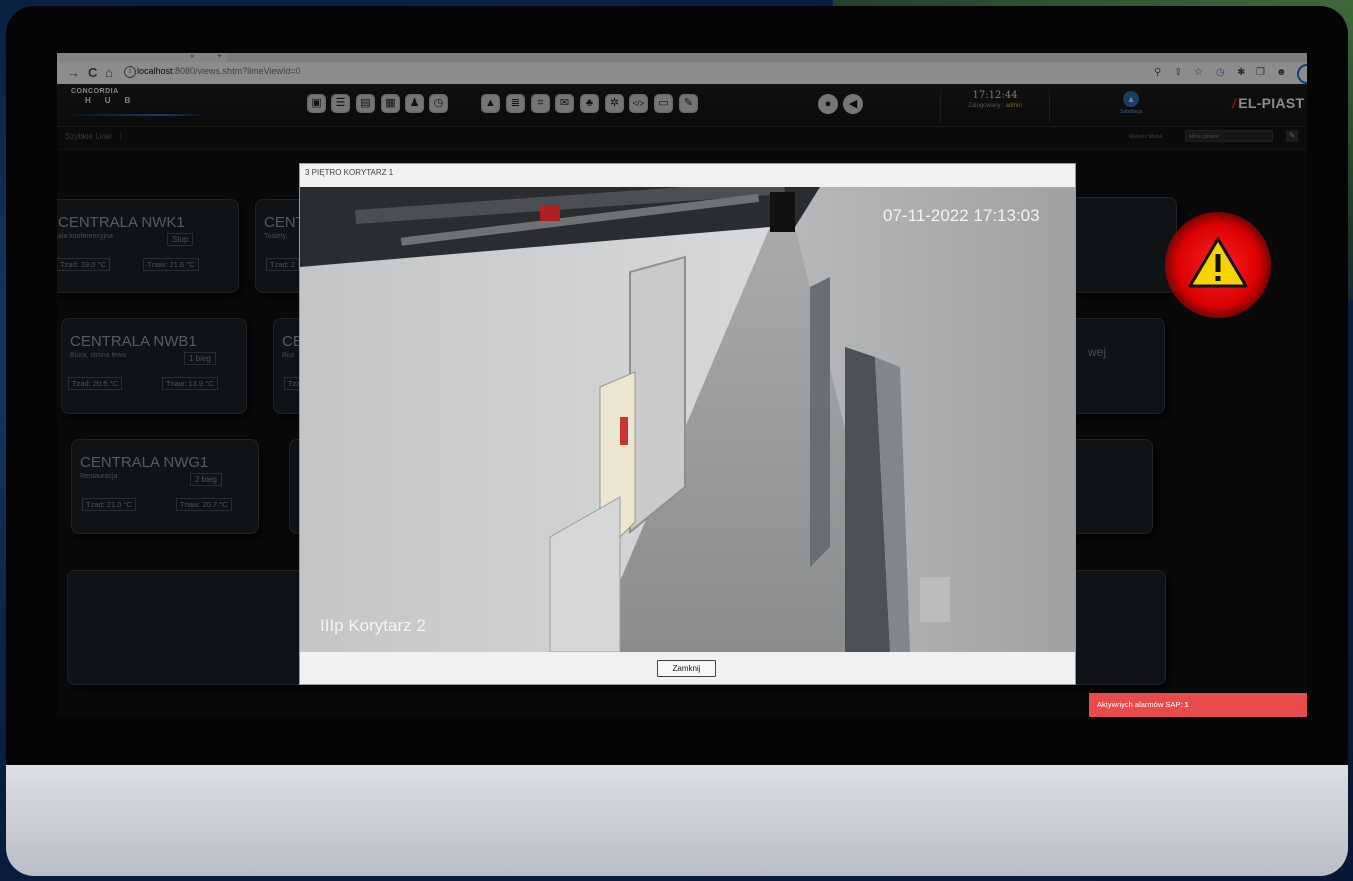 Image resolution: width=1353 pixels, height=881 pixels. What do you see at coordinates (349, 172) in the screenshot?
I see `modal-title: 3 PIĘTRO KORYTARZ 1` at bounding box center [349, 172].